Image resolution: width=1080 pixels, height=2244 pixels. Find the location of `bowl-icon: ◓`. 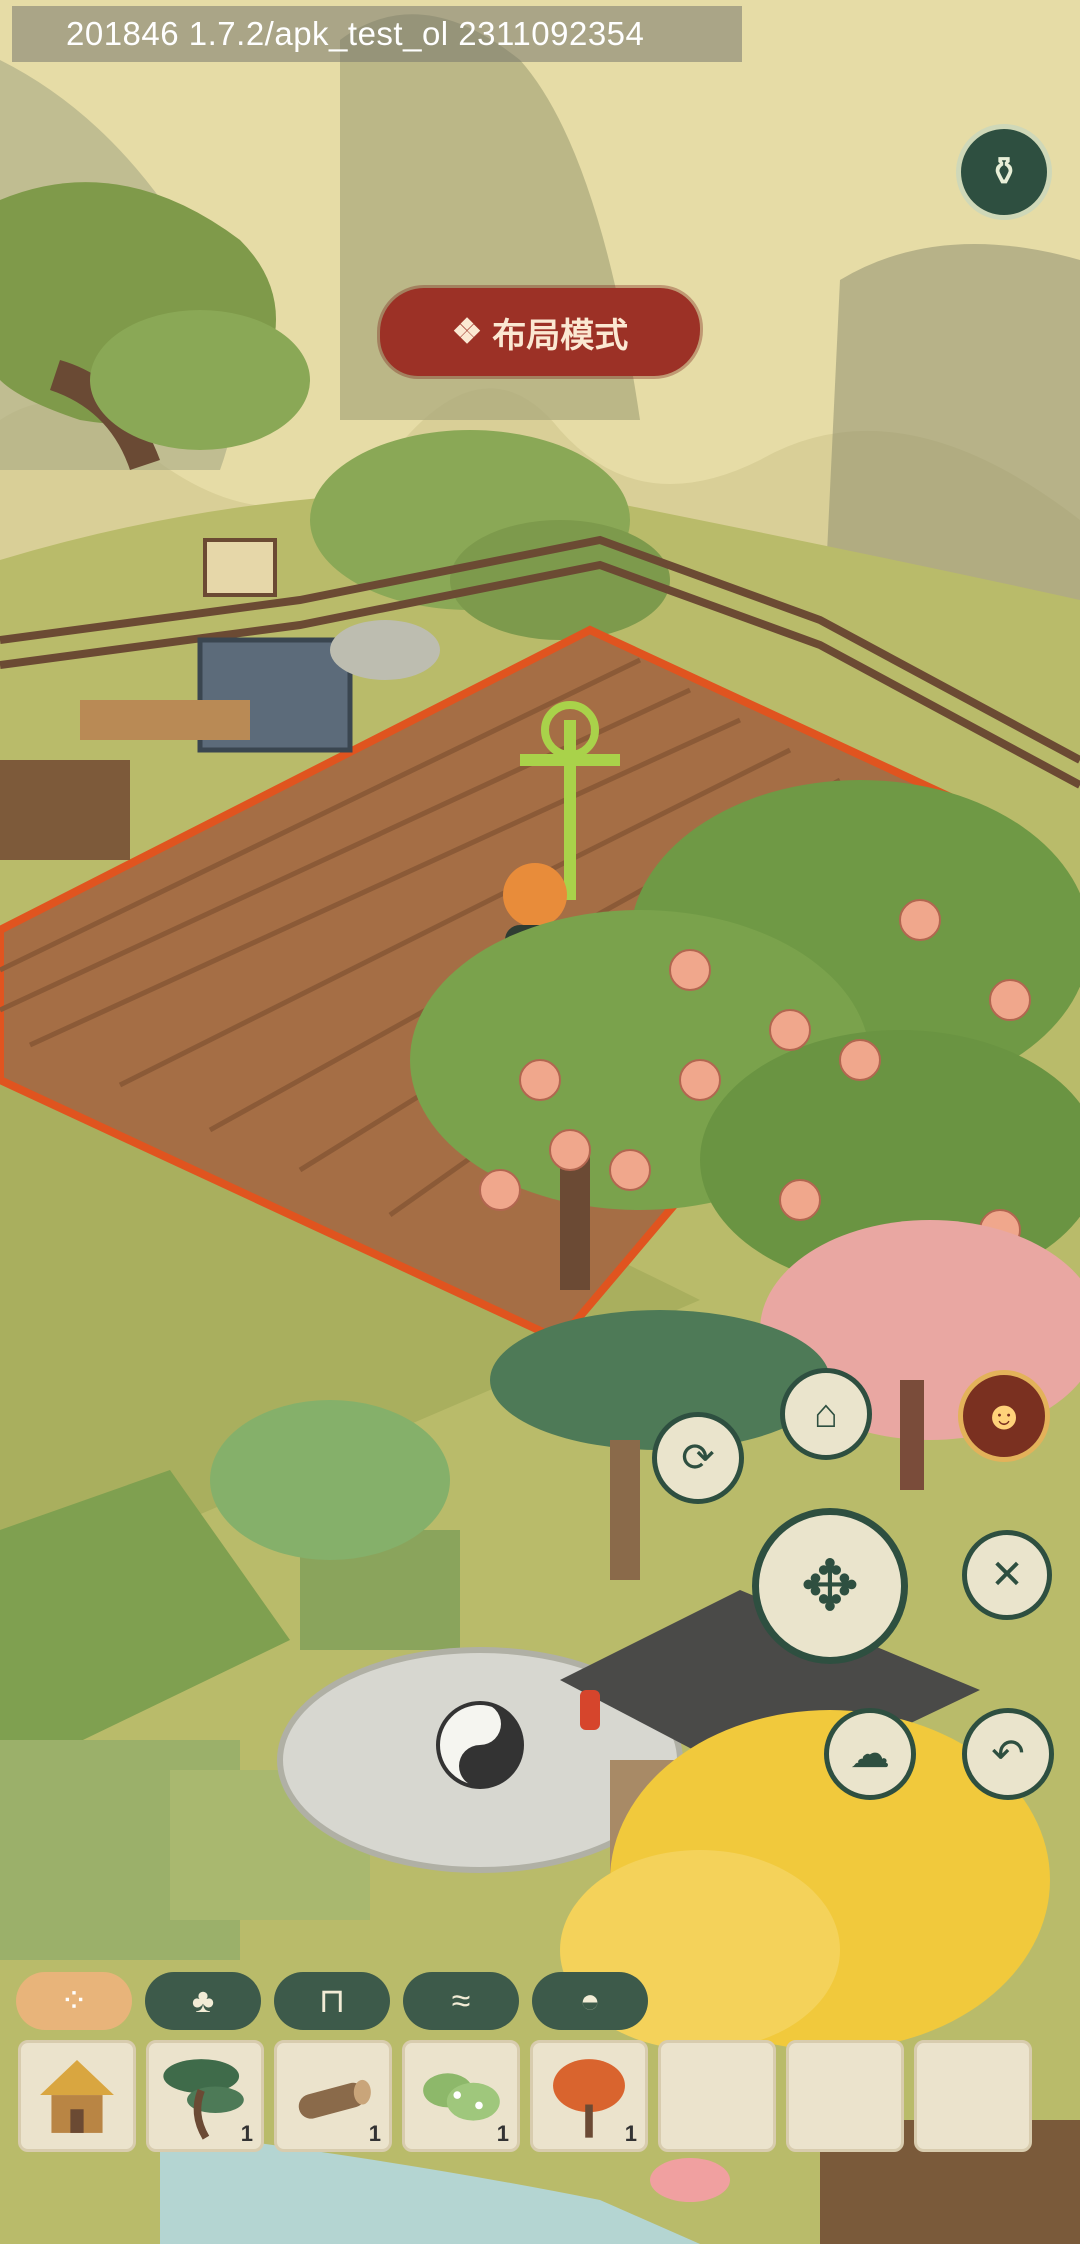

bowl-icon: ◓ is located at coordinates (590, 2000).